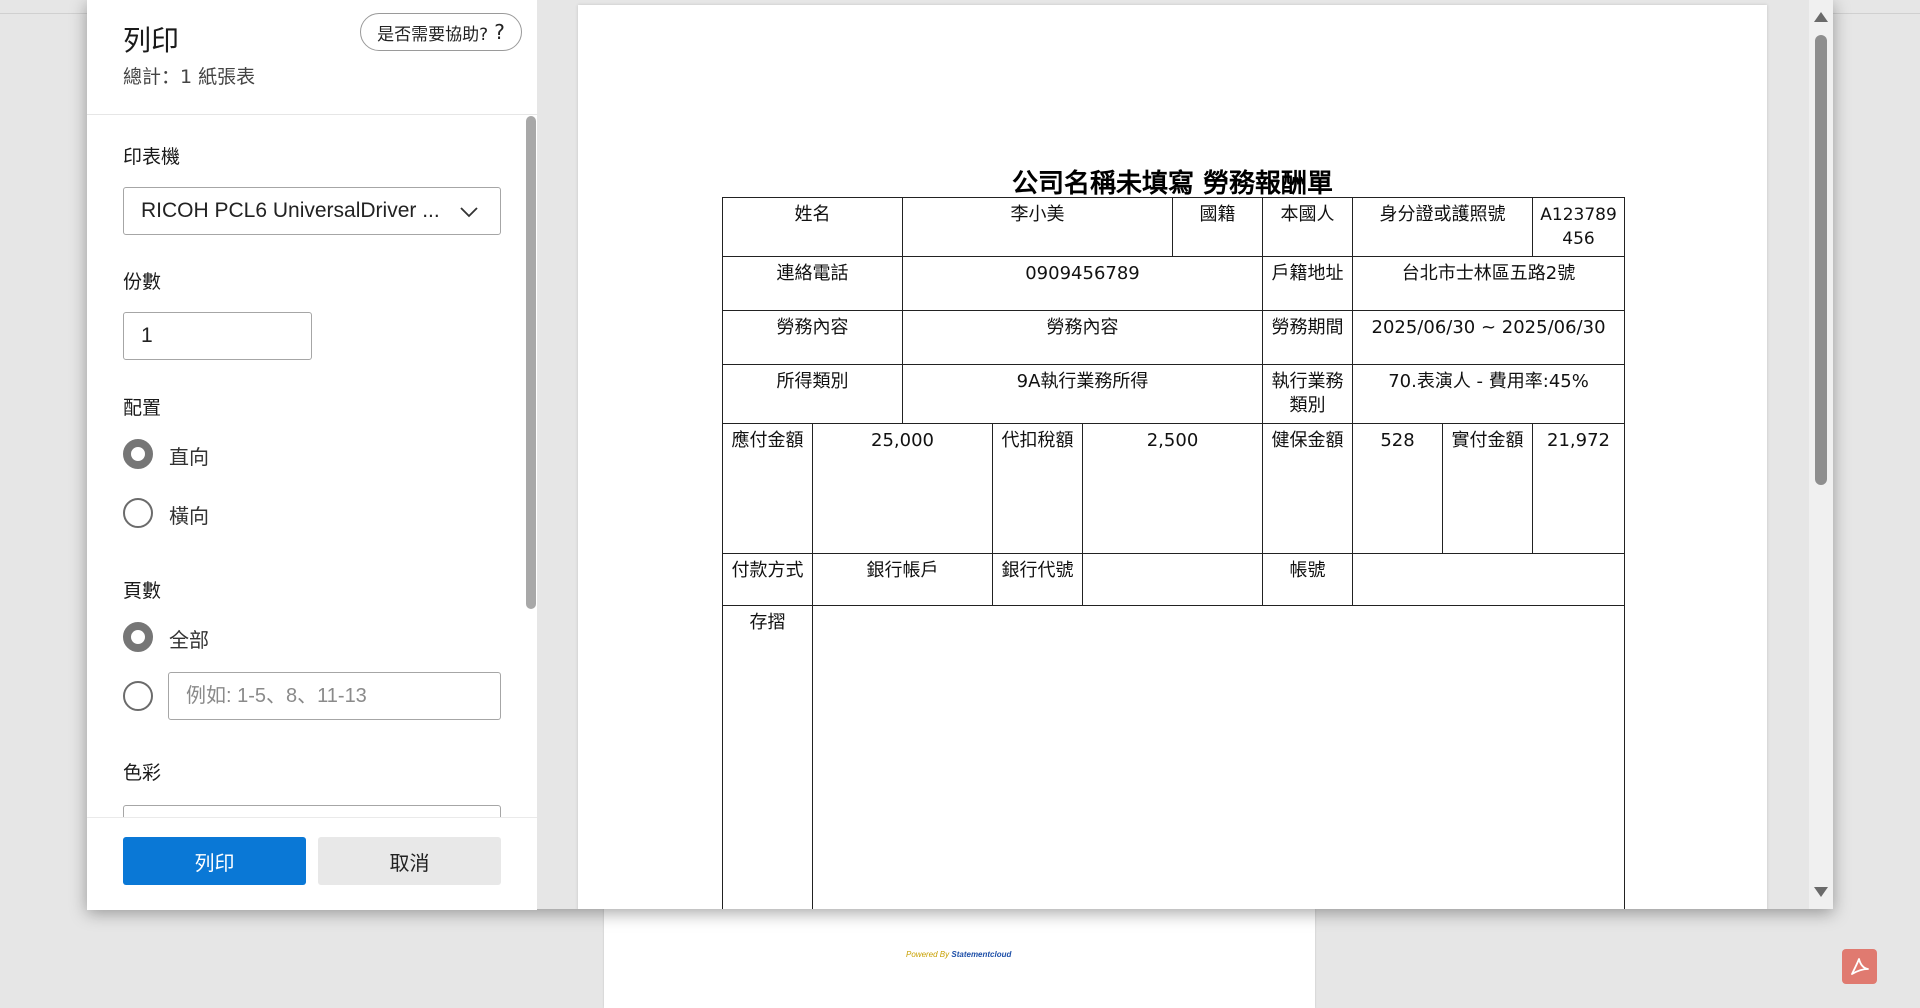  Describe the element at coordinates (1172, 184) in the screenshot. I see `document-title: 公司名稱未填寫 勞務報酬單` at that location.